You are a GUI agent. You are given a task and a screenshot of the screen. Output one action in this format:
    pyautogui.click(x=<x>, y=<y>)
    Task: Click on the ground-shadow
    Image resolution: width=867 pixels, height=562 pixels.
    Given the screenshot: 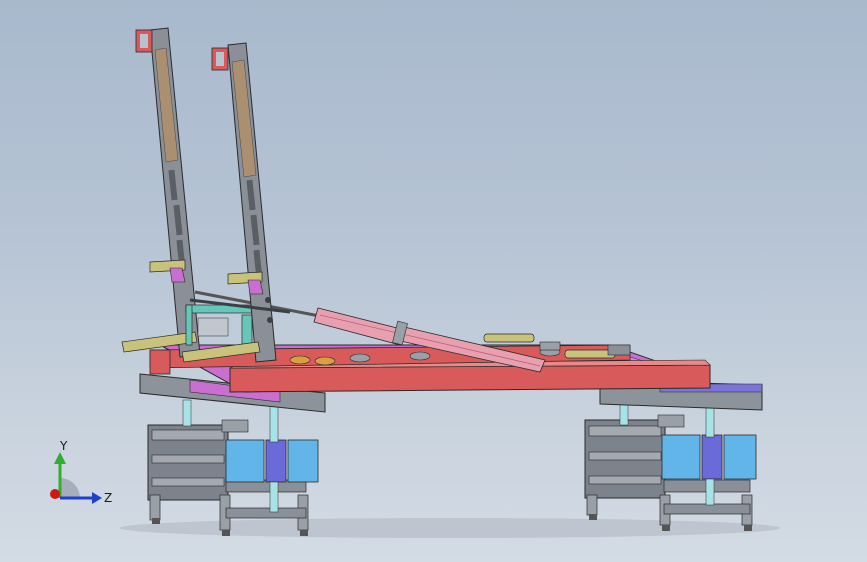 What is the action you would take?
    pyautogui.click(x=450, y=528)
    